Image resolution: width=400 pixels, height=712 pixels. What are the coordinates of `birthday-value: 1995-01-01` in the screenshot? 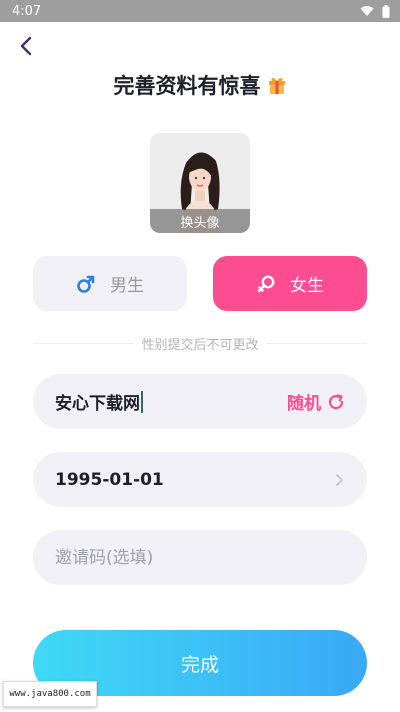 It's located at (109, 479).